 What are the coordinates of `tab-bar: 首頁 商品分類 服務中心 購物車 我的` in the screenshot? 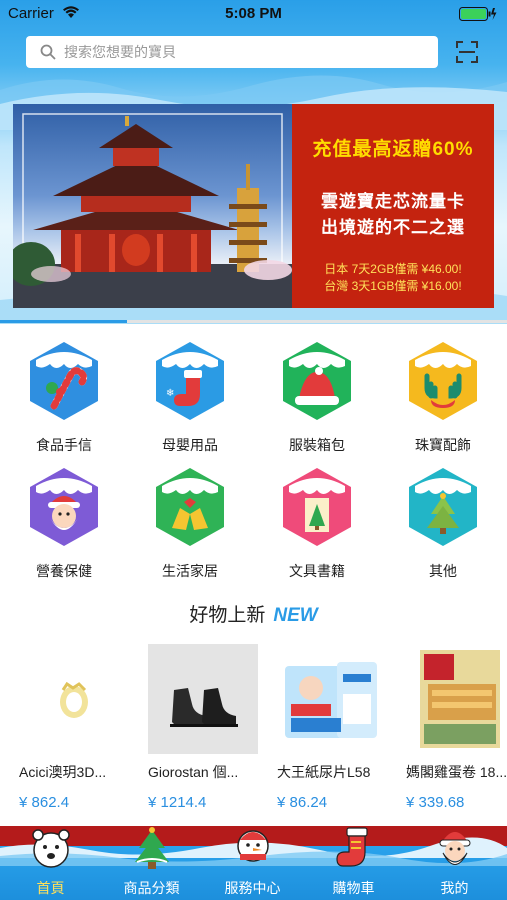 It's located at (253, 863).